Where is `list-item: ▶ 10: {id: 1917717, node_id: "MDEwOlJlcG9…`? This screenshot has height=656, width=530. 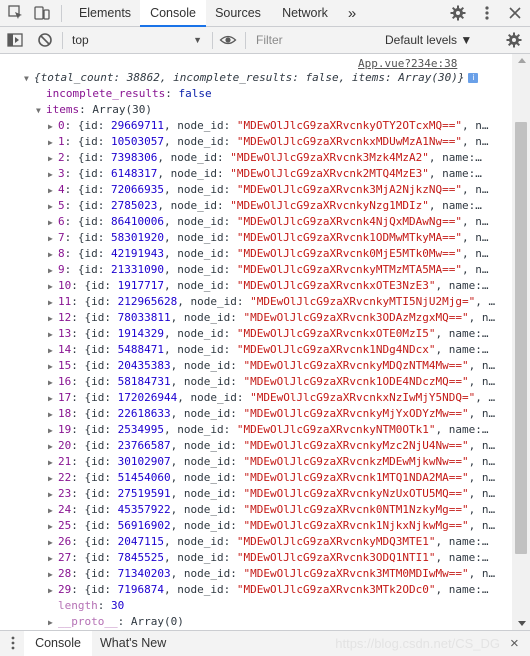 list-item: ▶ 10: {id: 1917717, node_id: "MDEwOlJlcG9… is located at coordinates (268, 286).